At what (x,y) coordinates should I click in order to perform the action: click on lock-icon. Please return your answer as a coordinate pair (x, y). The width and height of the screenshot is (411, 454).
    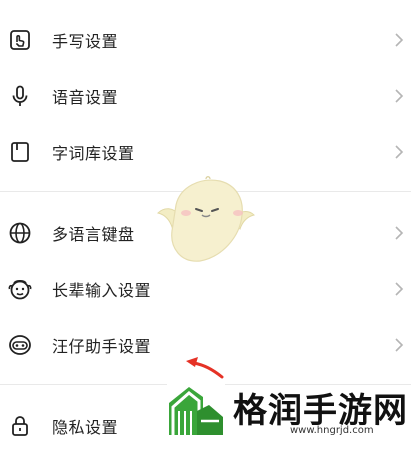
    Looking at the image, I should click on (20, 426).